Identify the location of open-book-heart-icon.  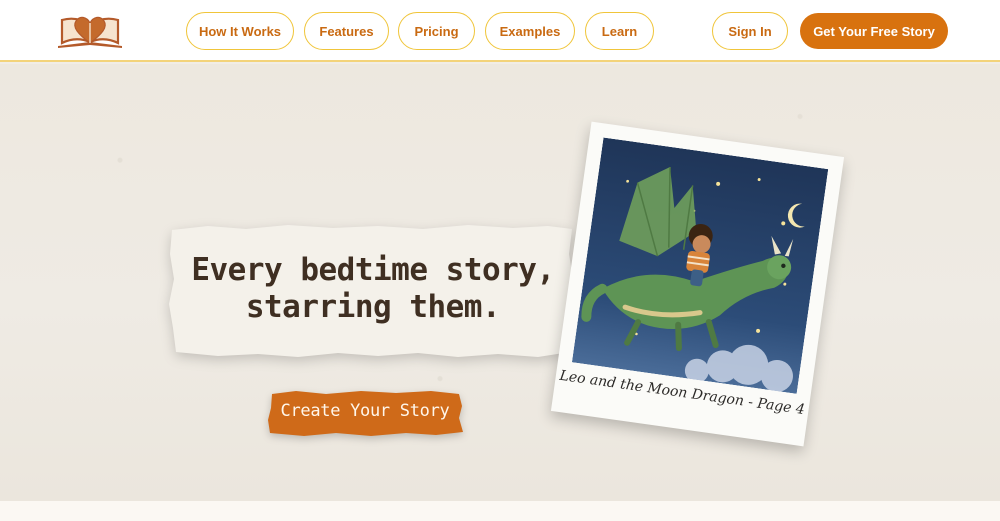
(90, 31).